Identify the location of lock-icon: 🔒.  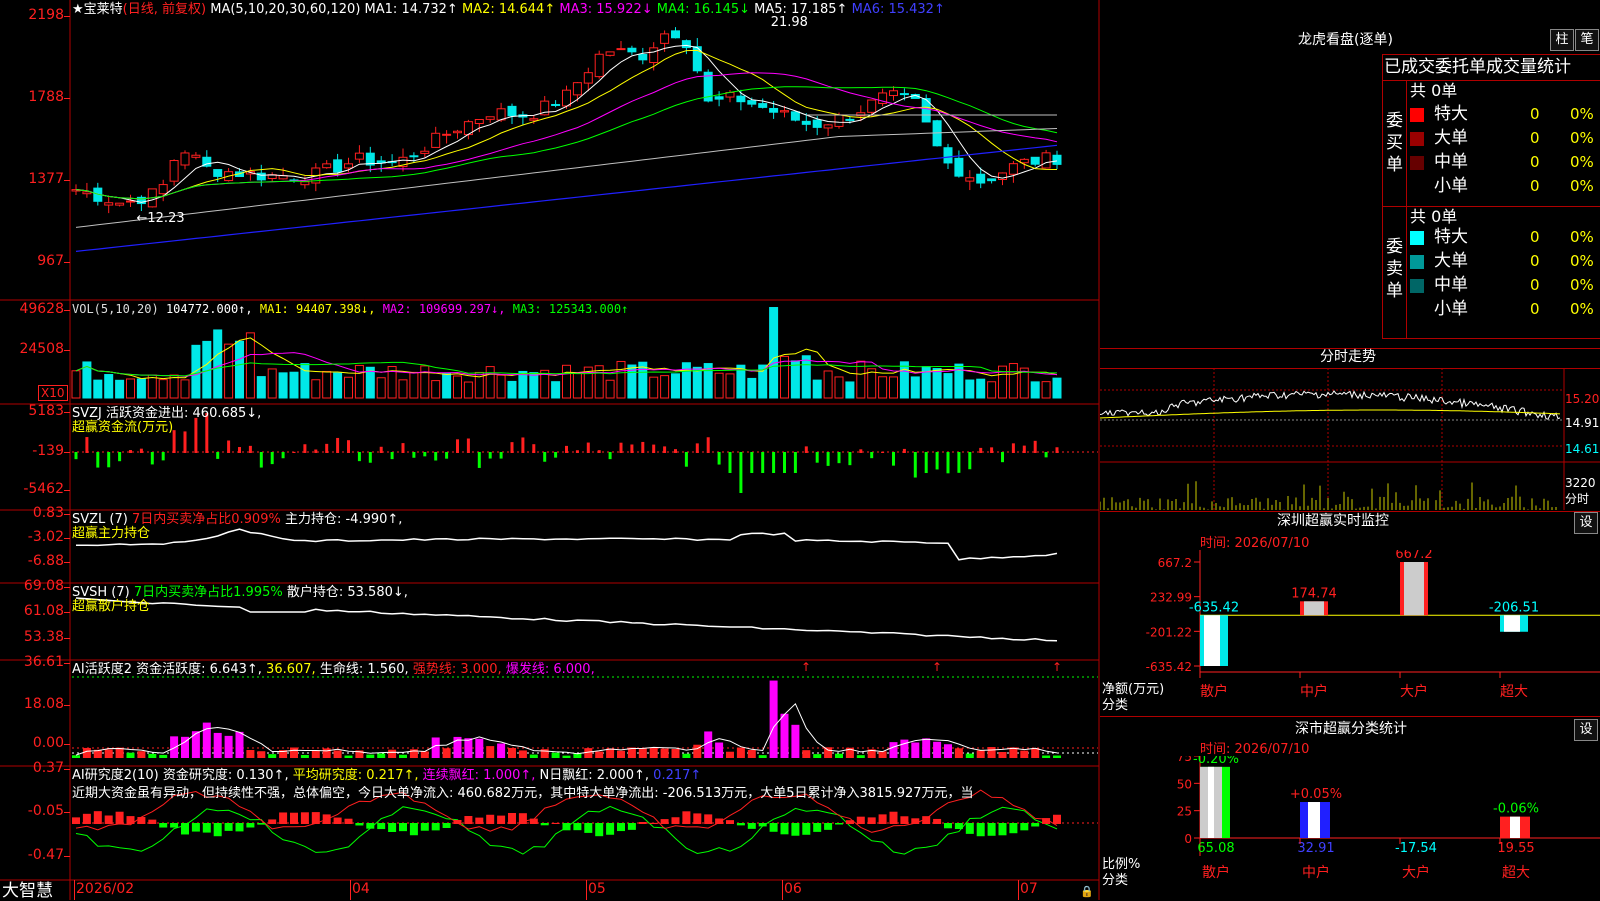
(1087, 891).